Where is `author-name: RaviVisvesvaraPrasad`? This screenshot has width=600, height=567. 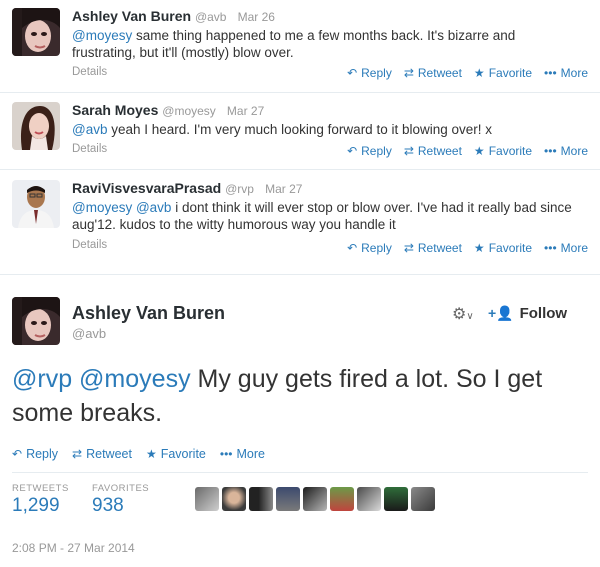 author-name: RaviVisvesvaraPrasad is located at coordinates (146, 188).